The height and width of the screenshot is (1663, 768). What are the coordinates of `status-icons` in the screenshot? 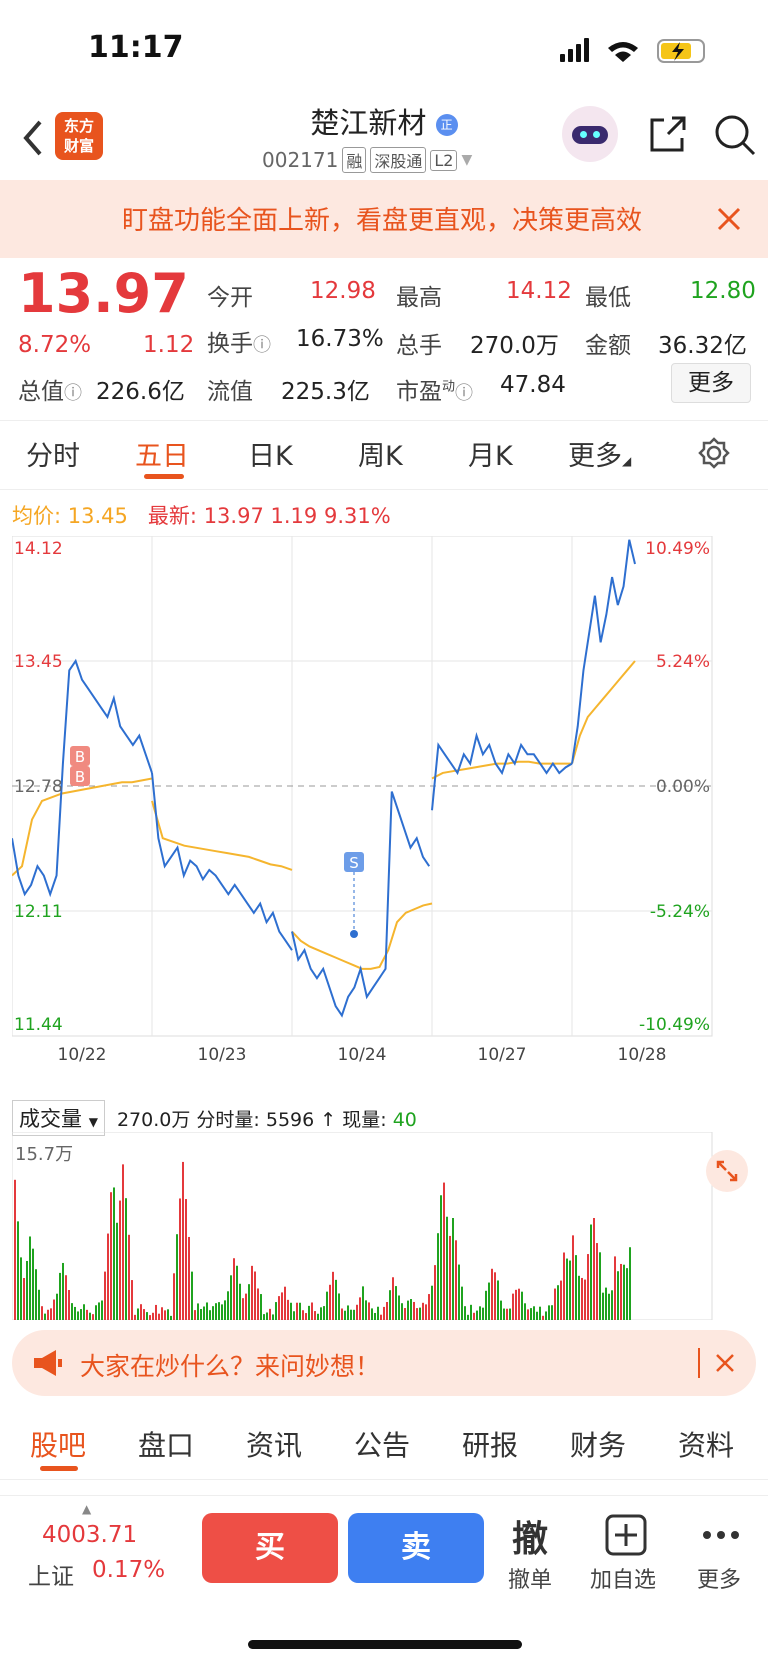 It's located at (632, 50).